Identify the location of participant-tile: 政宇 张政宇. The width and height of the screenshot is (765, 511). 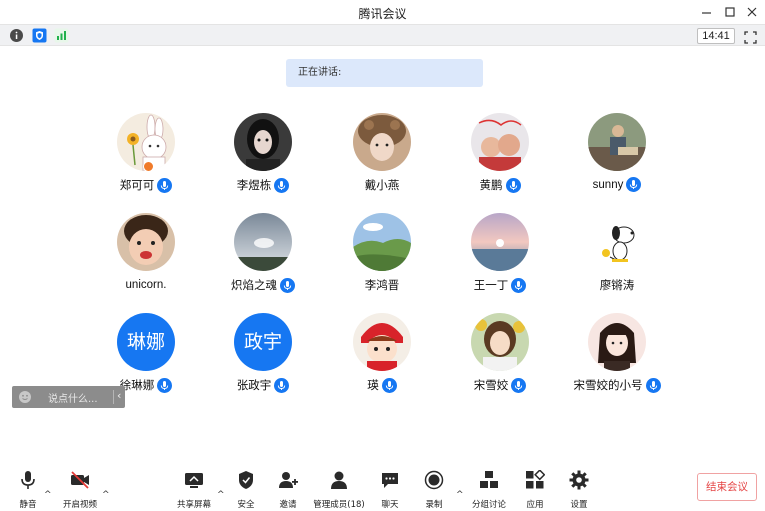
(263, 358).